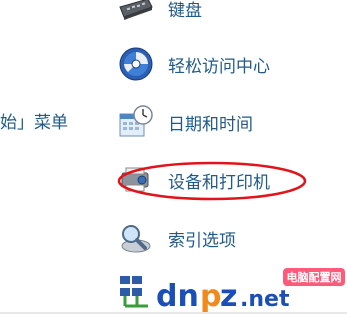 This screenshot has height=314, width=347. Describe the element at coordinates (228, 296) in the screenshot. I see `svg-text: z` at that location.